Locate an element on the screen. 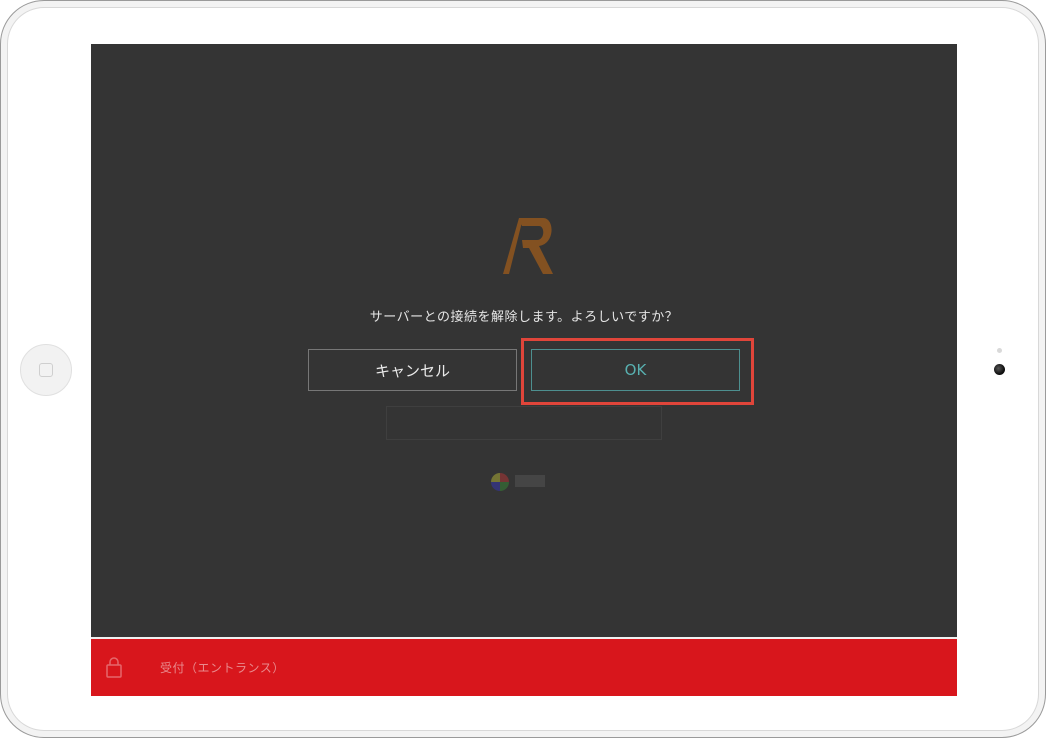 The height and width of the screenshot is (740, 1048). footer-label: 受付（エントランス） is located at coordinates (222, 668).